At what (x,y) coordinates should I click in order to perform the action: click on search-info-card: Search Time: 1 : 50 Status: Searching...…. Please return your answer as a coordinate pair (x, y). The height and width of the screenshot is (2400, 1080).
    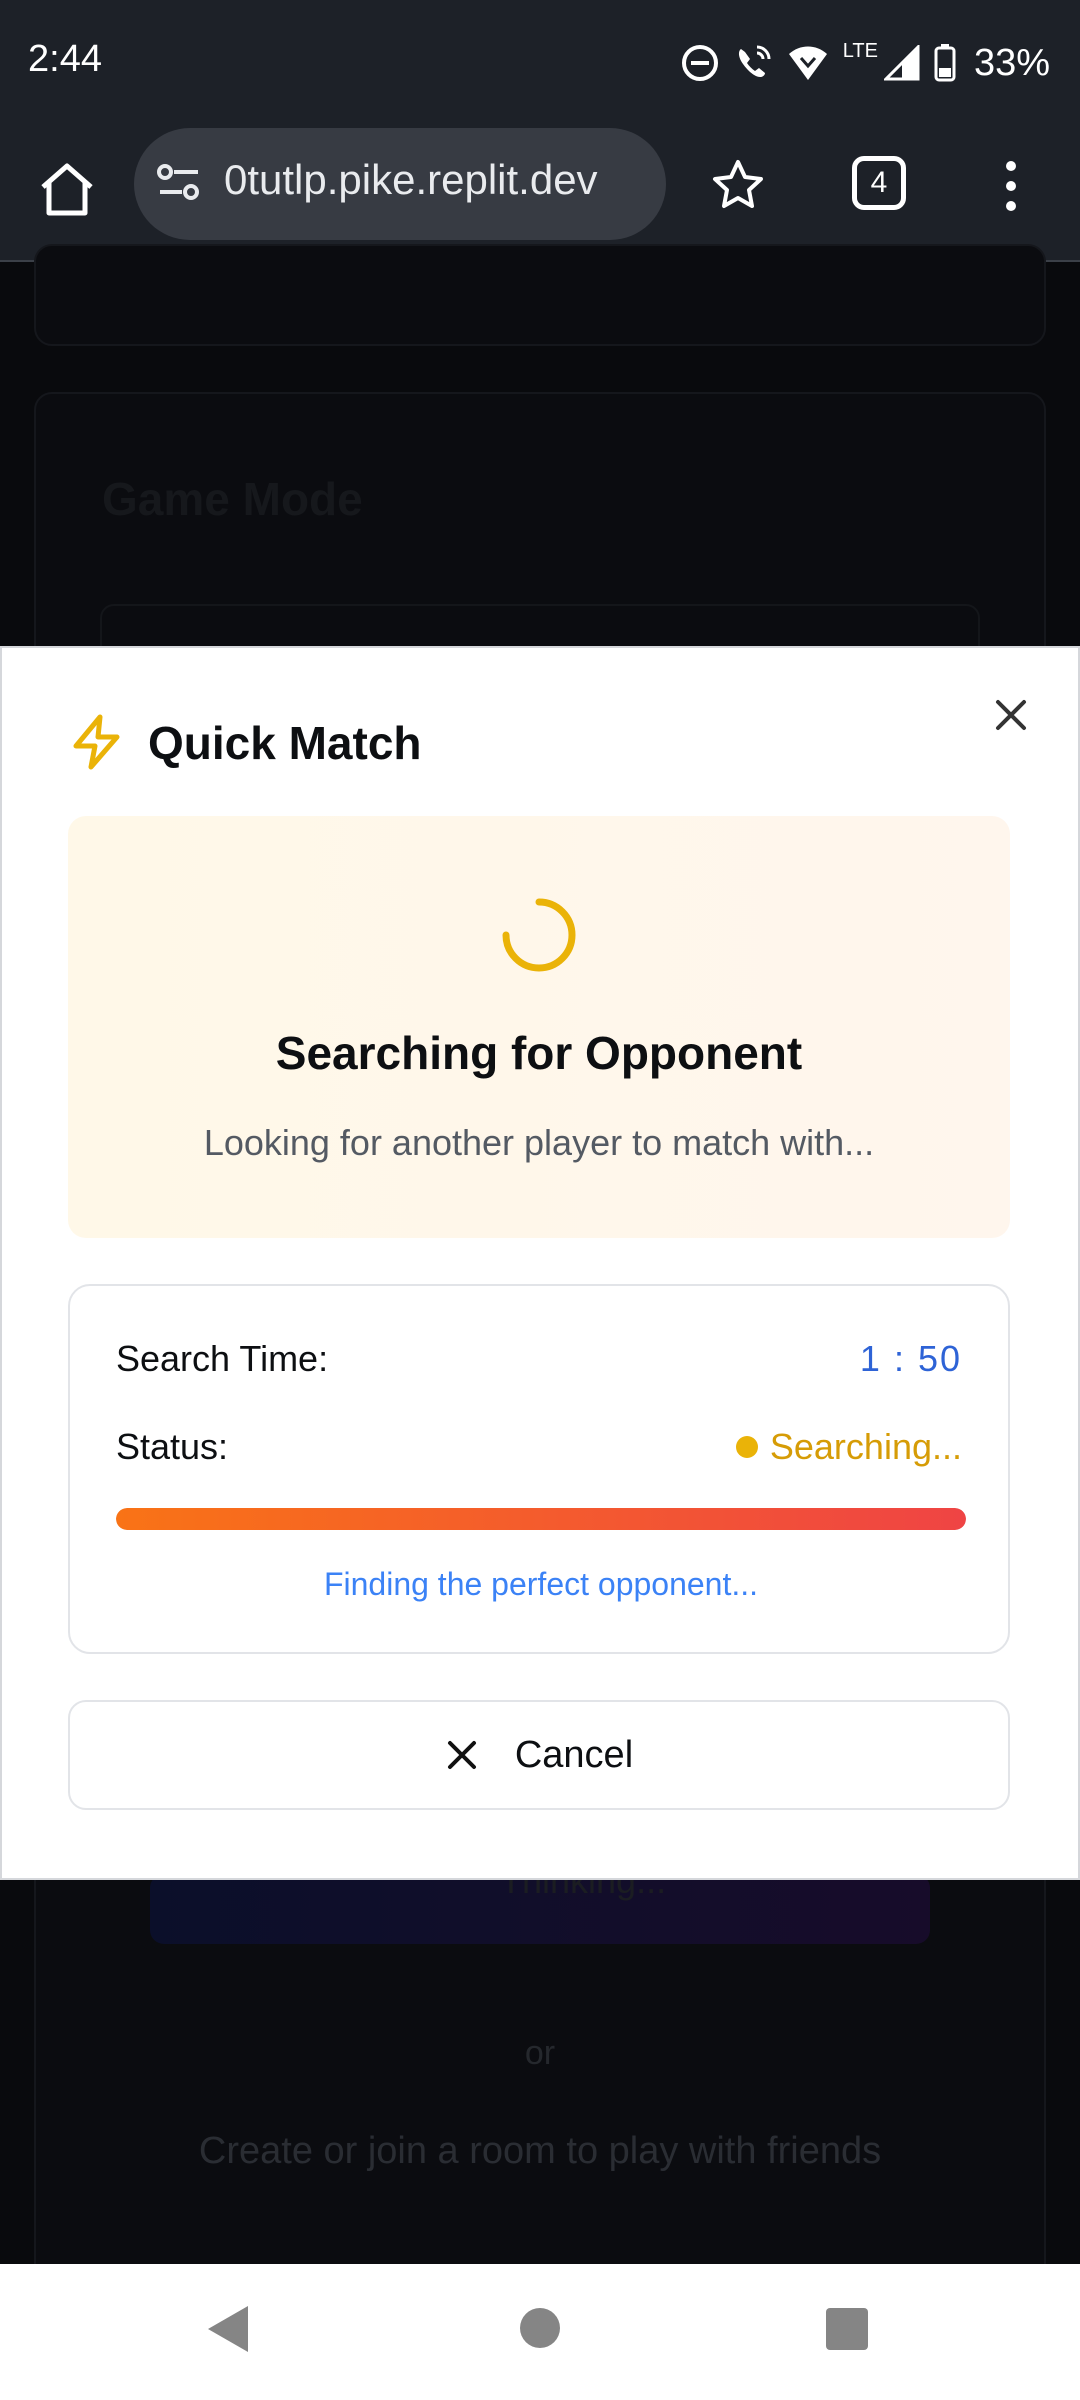
    Looking at the image, I should click on (539, 1469).